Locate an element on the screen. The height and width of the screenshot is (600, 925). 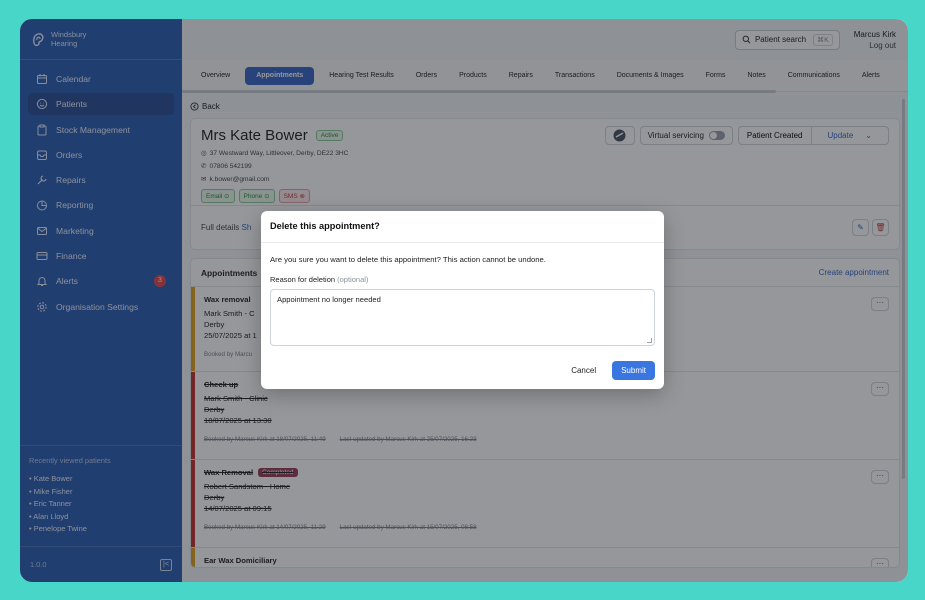
reason-label-text: Reason for deletion is located at coordinates (303, 279).